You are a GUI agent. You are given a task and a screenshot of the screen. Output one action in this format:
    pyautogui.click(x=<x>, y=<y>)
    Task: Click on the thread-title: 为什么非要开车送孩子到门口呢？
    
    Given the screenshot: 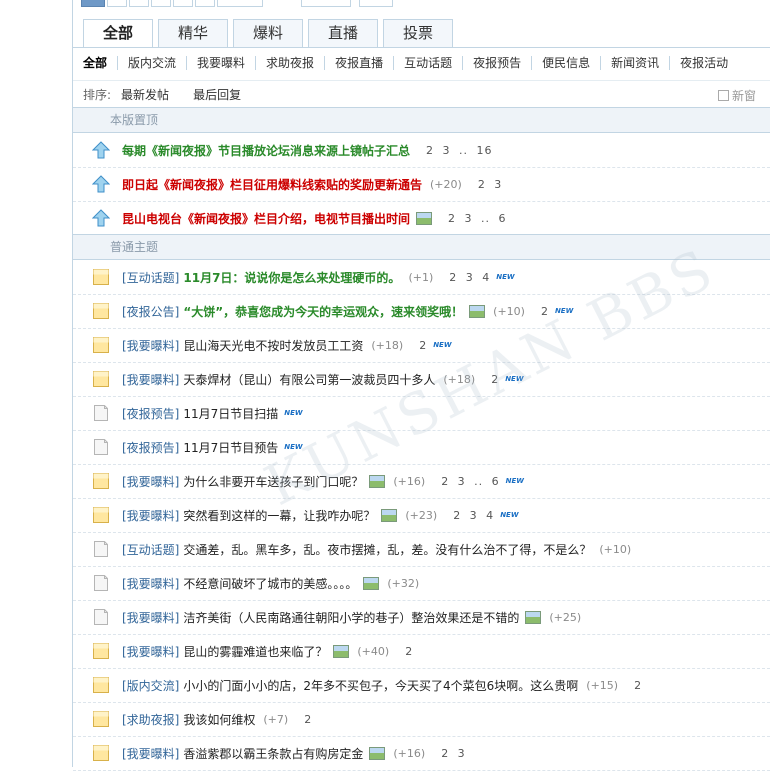 What is the action you would take?
    pyautogui.click(x=273, y=481)
    